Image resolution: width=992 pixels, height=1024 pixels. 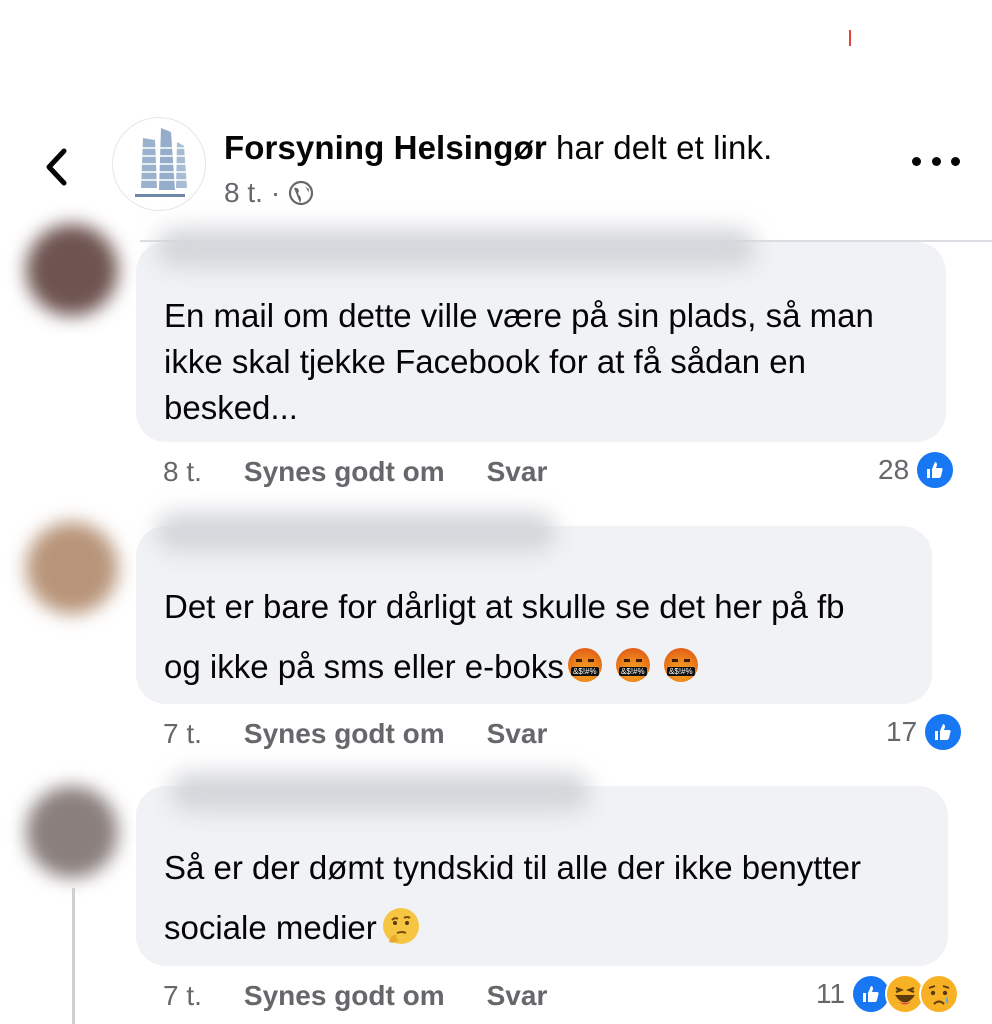 I want to click on comment-text-line: sociale medier, so click(x=291, y=928).